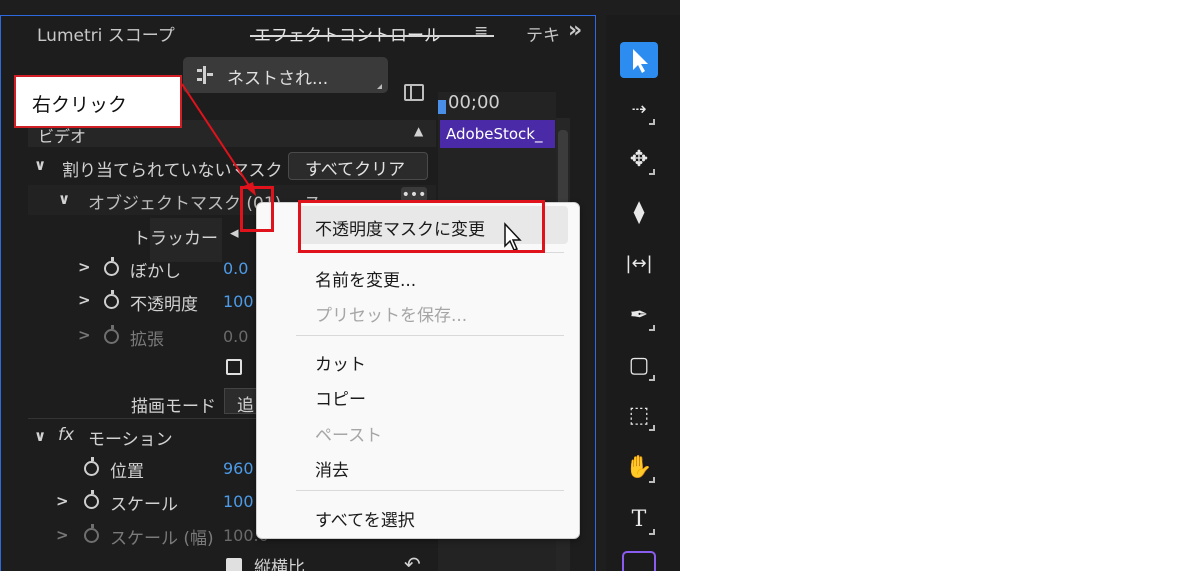 This screenshot has width=1204, height=571. I want to click on callout-box: 右クリック, so click(98, 101).